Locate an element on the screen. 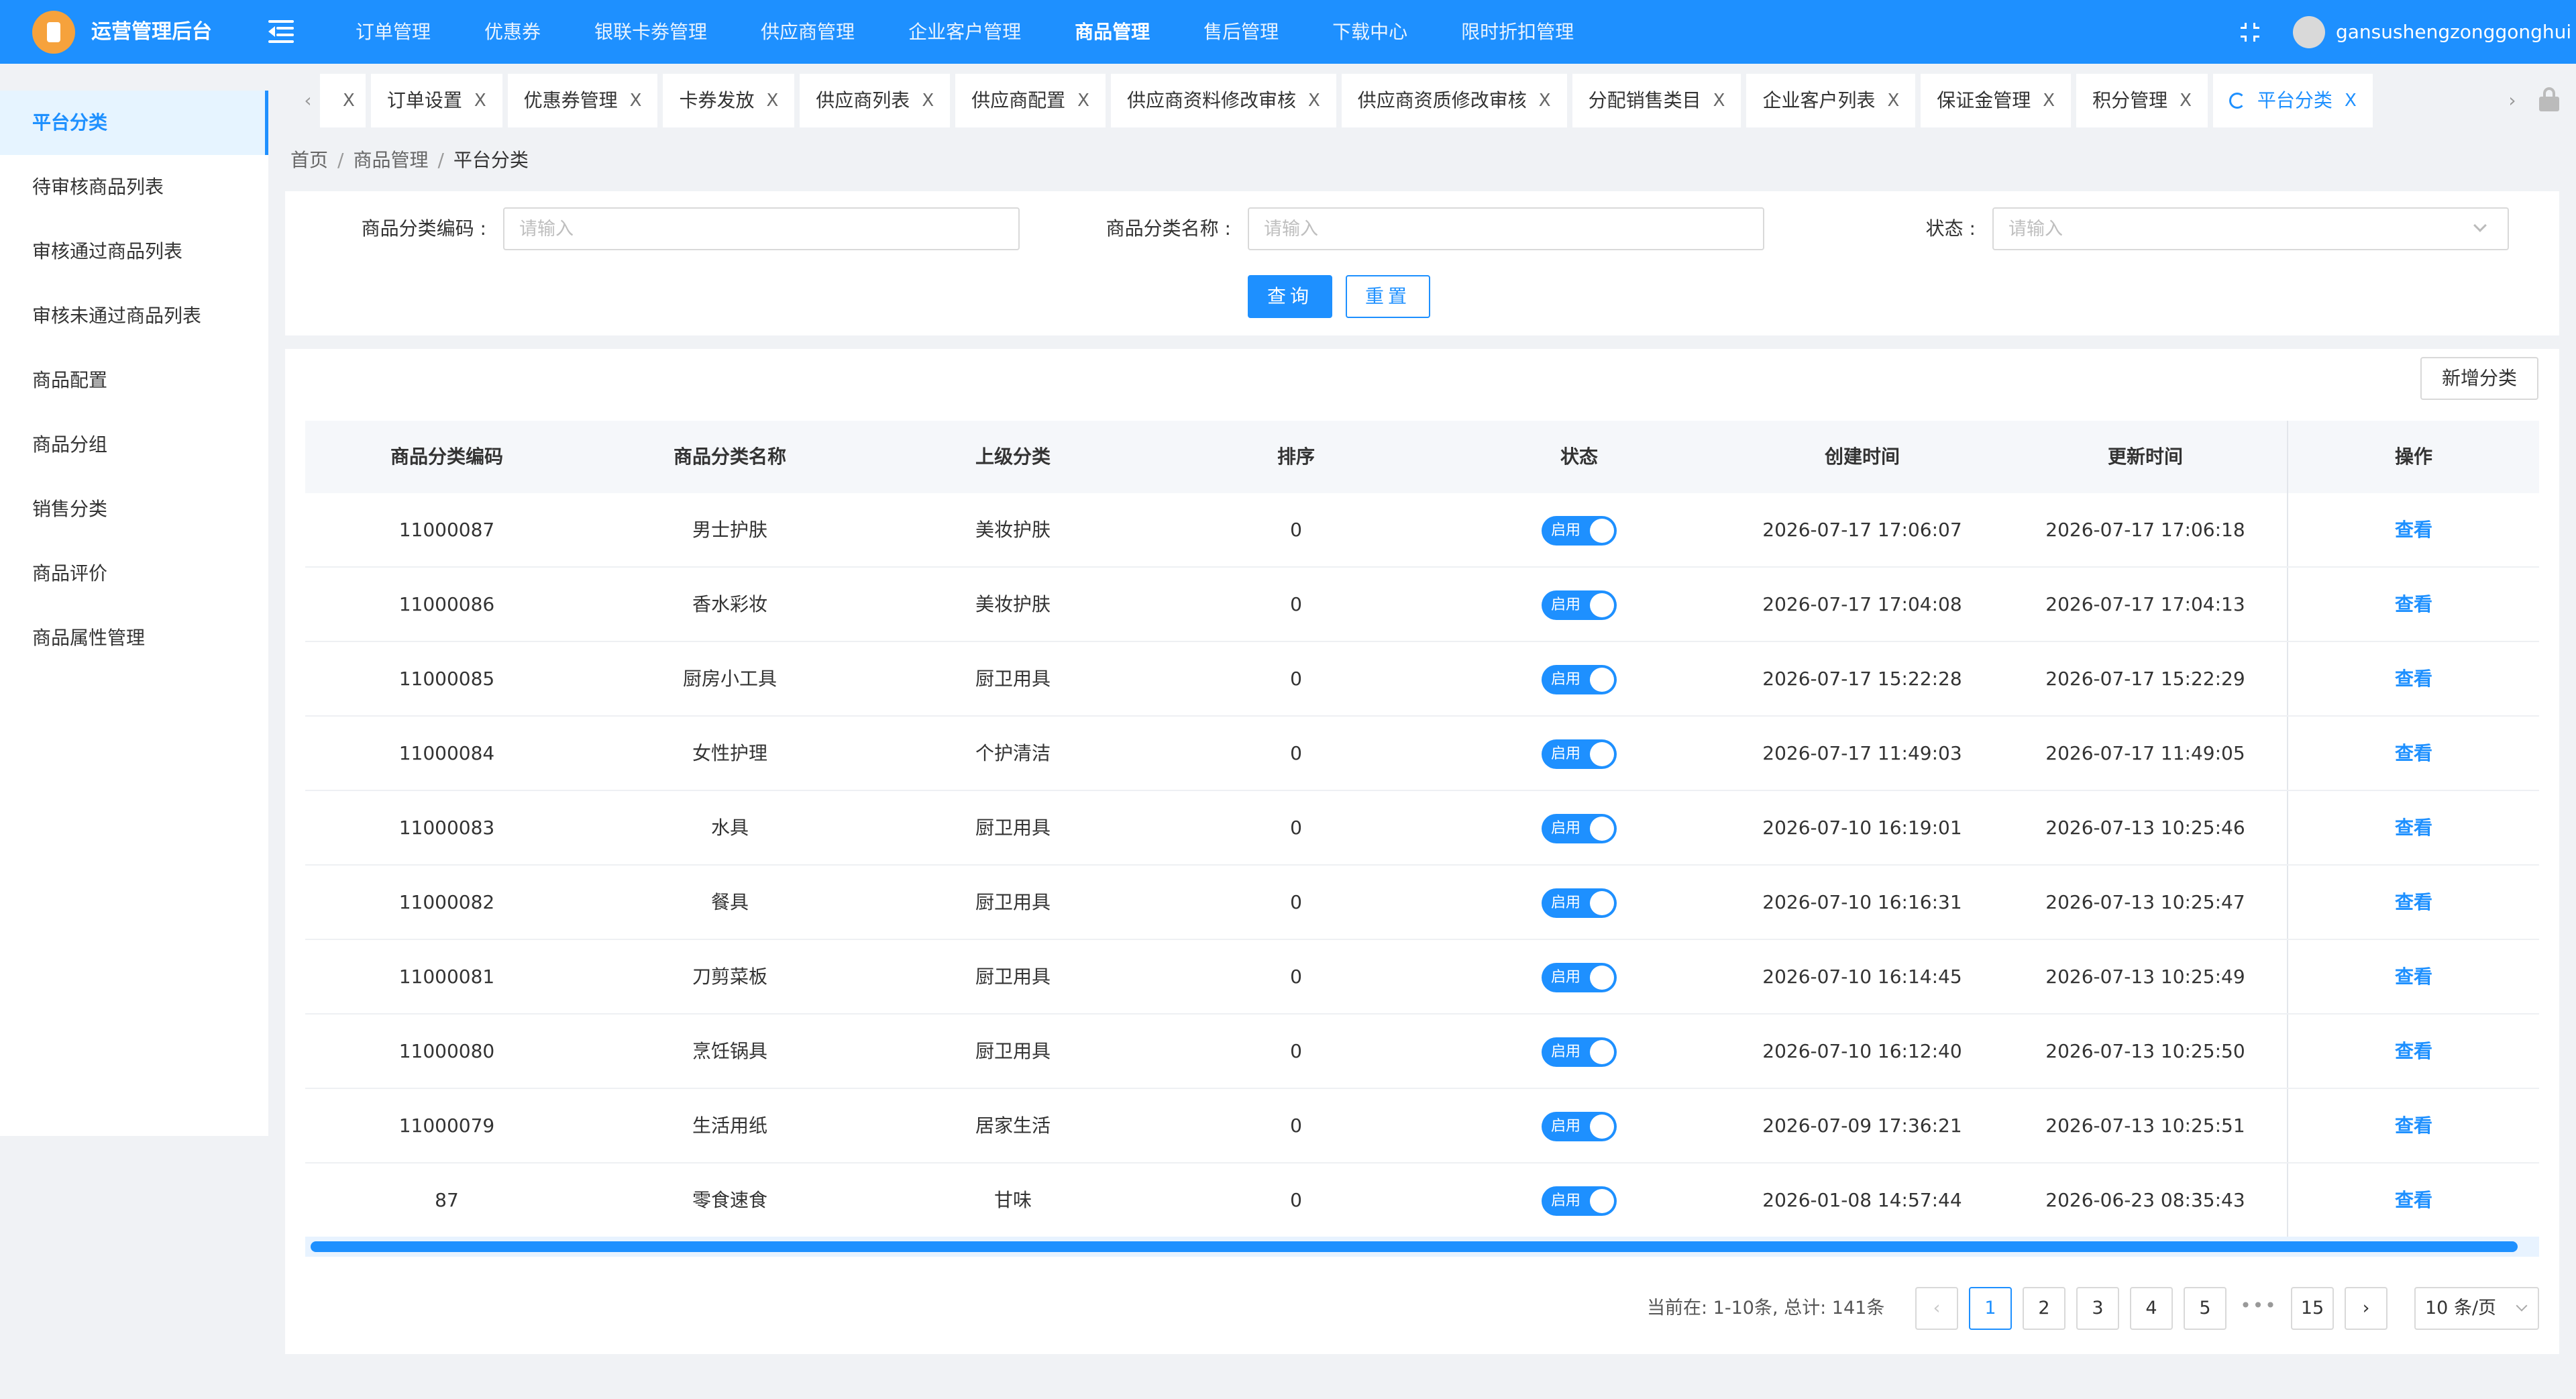 The image size is (2576, 1399). sort-order-cell: 0 is located at coordinates (1296, 1126).